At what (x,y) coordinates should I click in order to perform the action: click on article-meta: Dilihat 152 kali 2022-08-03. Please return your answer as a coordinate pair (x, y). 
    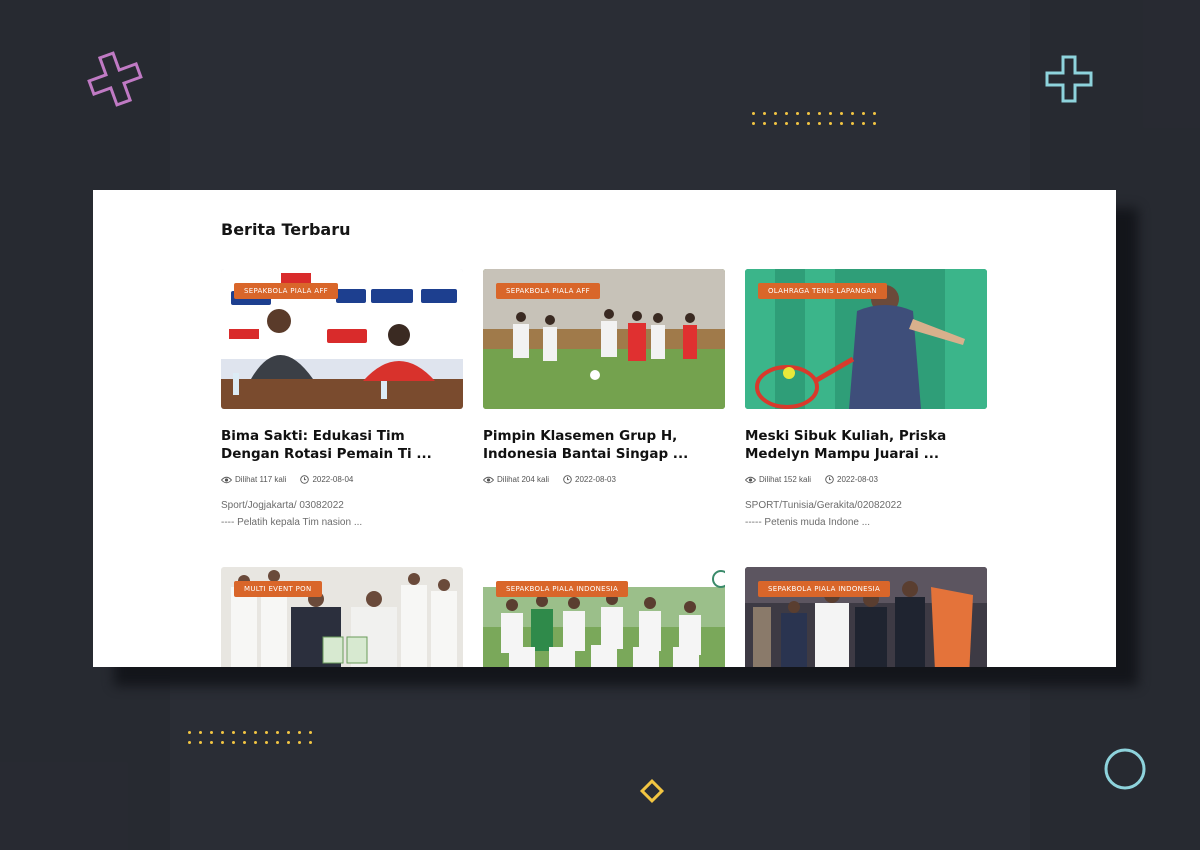
    Looking at the image, I should click on (866, 479).